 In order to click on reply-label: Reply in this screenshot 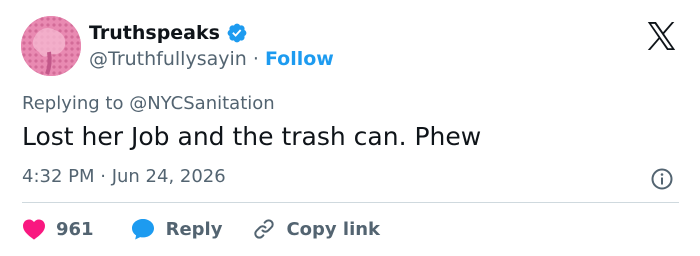, I will do `click(194, 229)`.